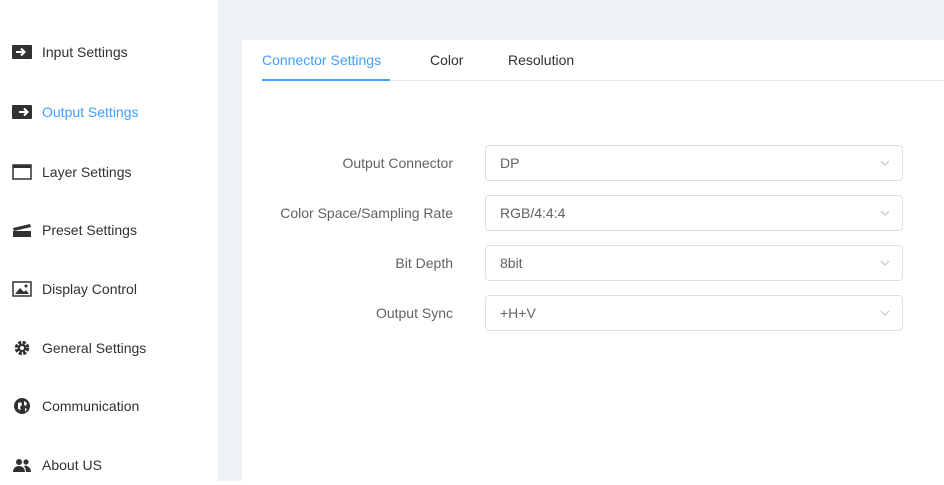 The width and height of the screenshot is (944, 485). Describe the element at coordinates (366, 213) in the screenshot. I see `color-space-label: Color Space/Sampling Rate` at that location.